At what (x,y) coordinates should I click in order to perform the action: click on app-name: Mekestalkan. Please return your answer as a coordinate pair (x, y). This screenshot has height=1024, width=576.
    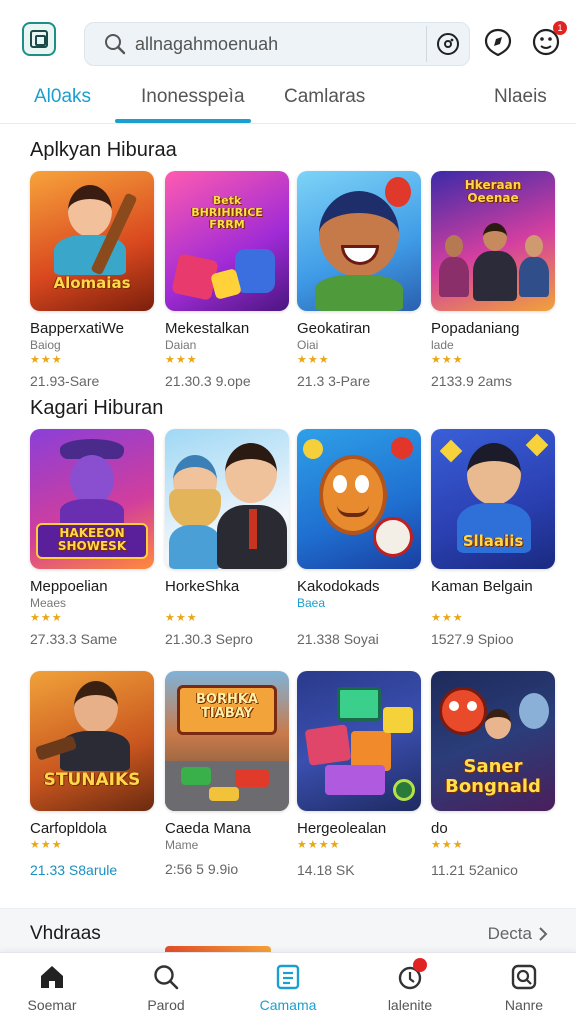
    Looking at the image, I should click on (207, 328).